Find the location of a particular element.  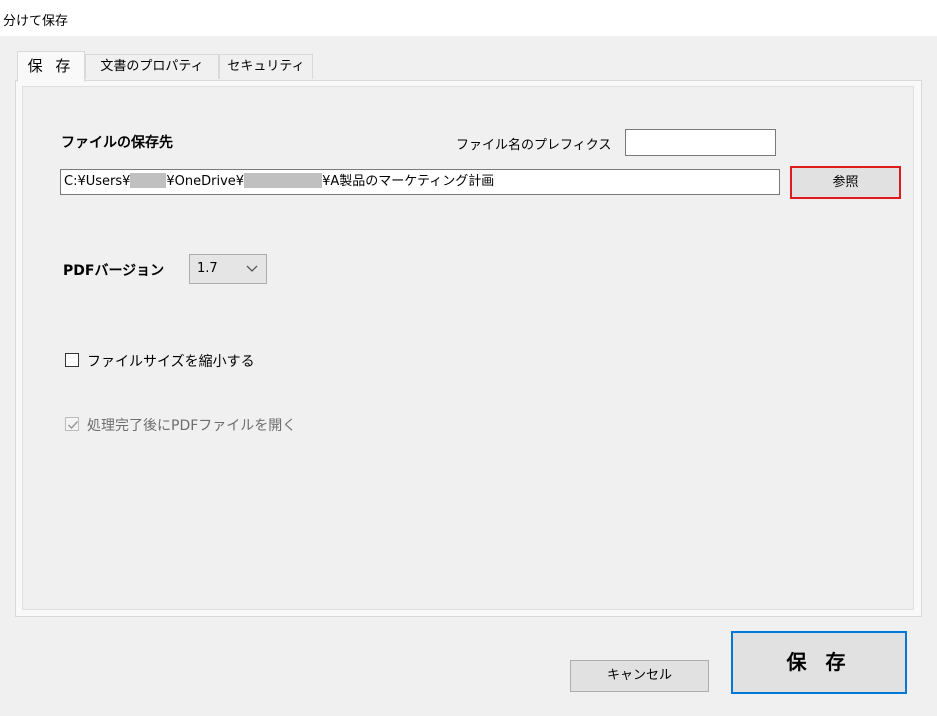

chevron-down-icon is located at coordinates (252, 270).